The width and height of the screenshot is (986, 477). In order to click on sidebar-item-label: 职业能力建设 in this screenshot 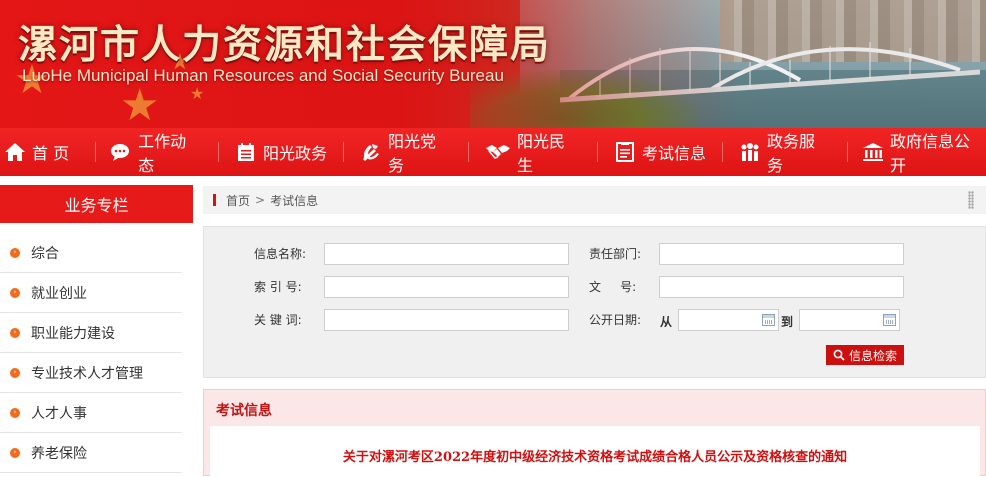, I will do `click(73, 333)`.